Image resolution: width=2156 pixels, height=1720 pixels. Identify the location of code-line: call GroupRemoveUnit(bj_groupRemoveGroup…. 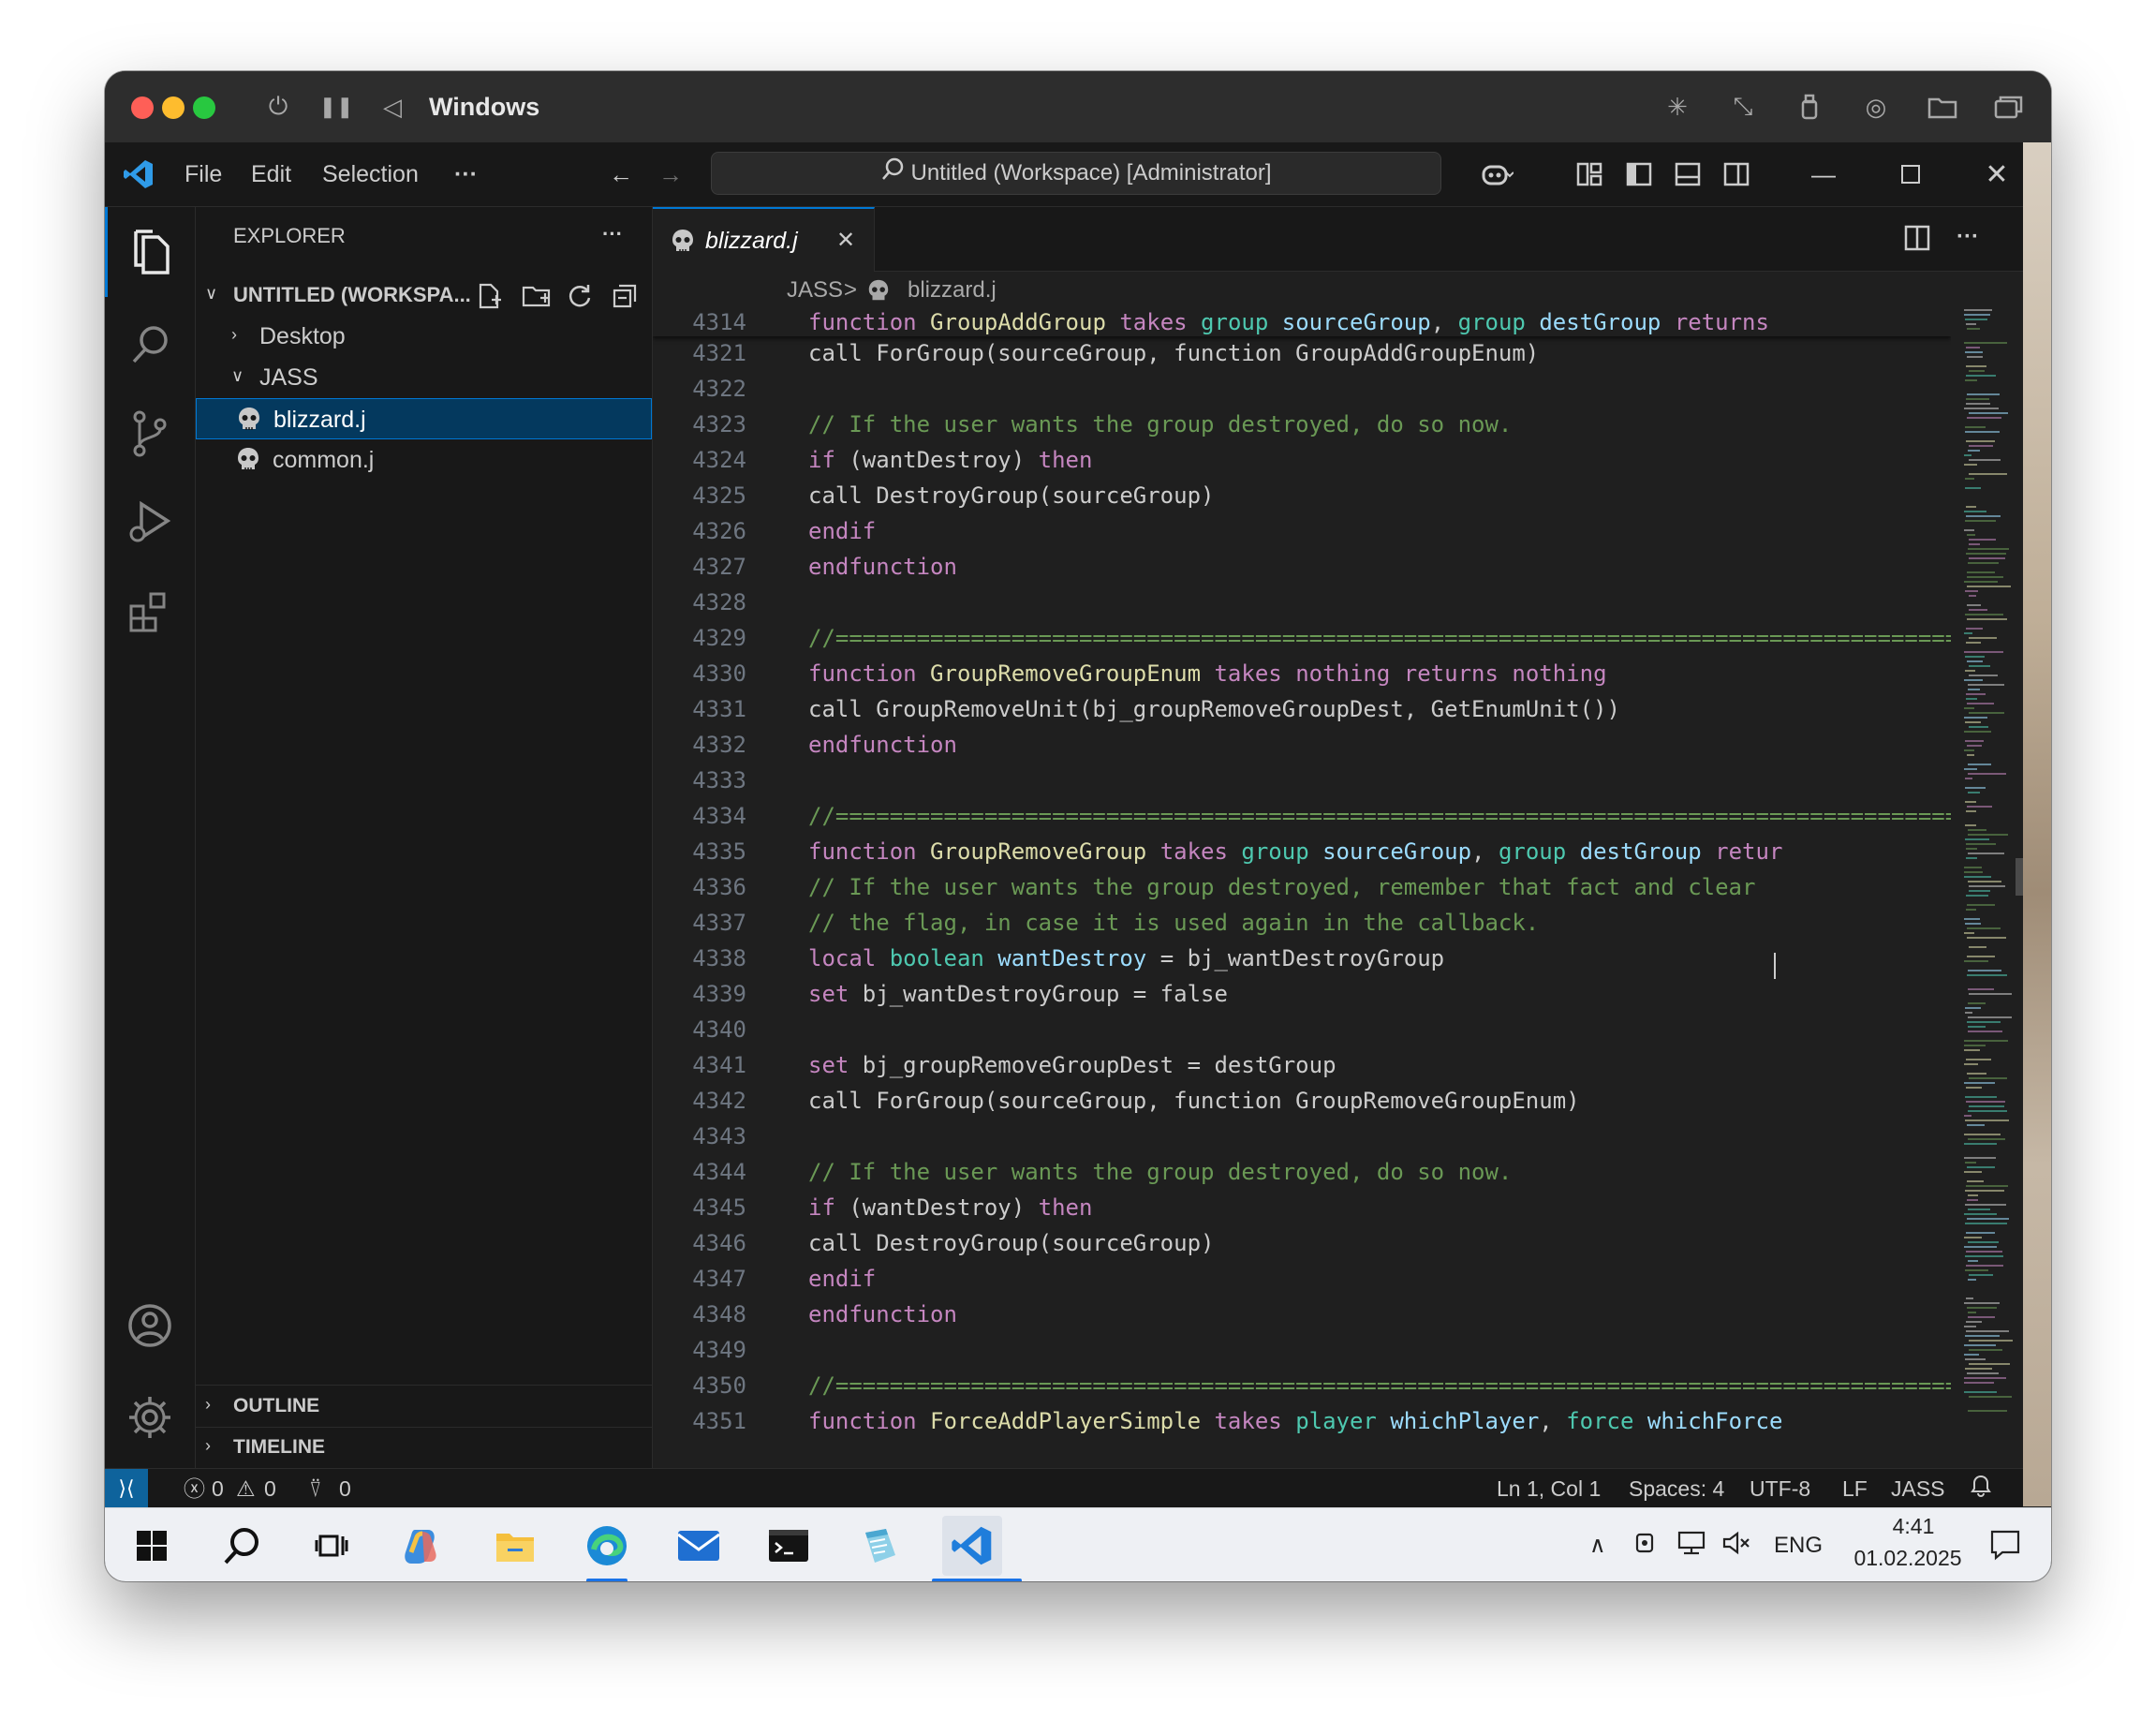
(1214, 709).